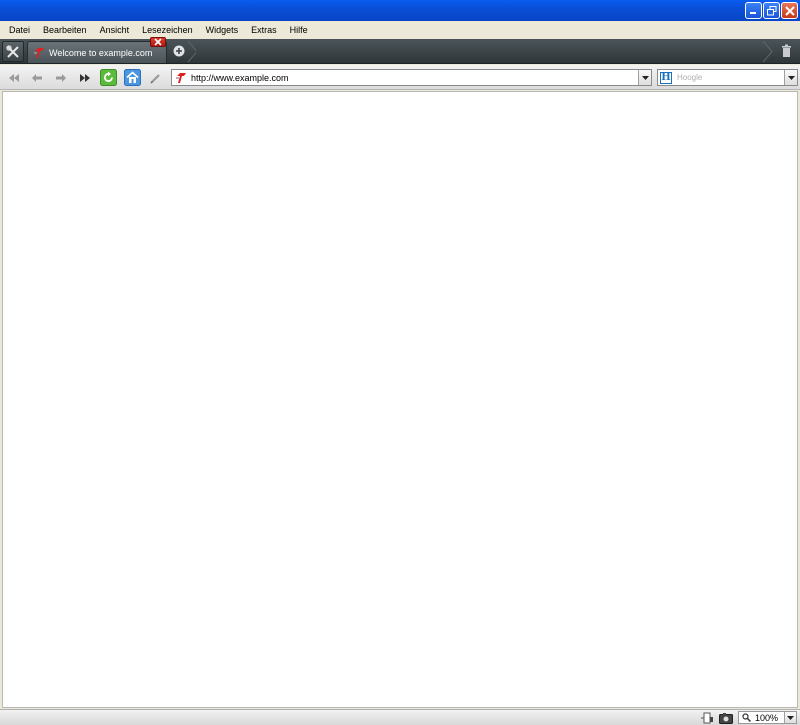 Image resolution: width=800 pixels, height=725 pixels. I want to click on close-window-button, so click(789, 10).